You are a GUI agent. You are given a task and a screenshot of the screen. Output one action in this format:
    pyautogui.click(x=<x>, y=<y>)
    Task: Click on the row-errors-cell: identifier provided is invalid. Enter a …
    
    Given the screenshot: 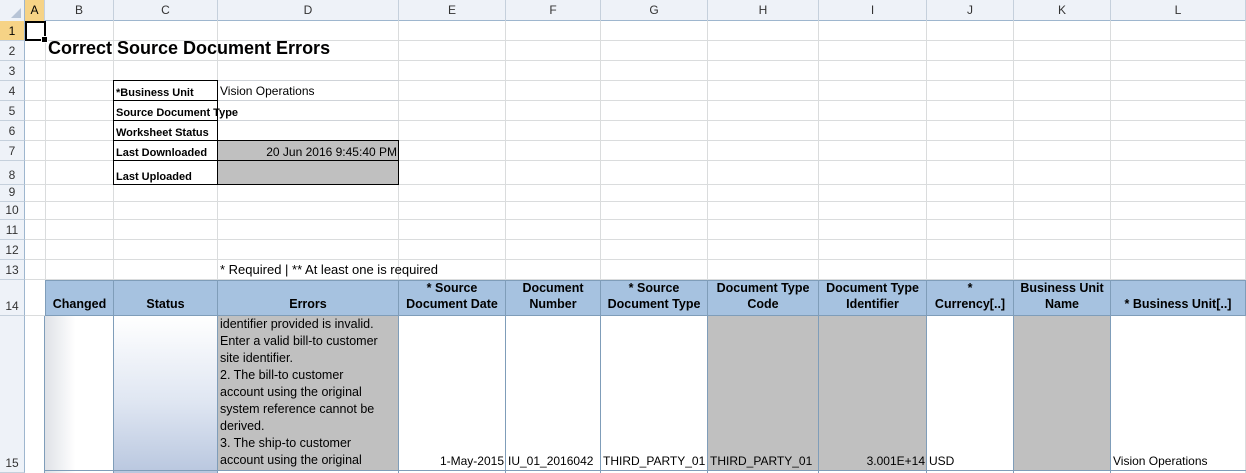 What is the action you would take?
    pyautogui.click(x=308, y=393)
    